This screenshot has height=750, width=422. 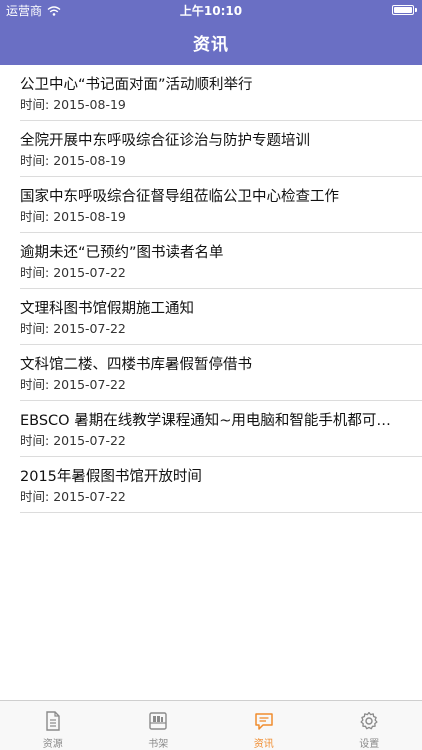 What do you see at coordinates (107, 309) in the screenshot?
I see `news-title: 文理科图书馆假期施工通知` at bounding box center [107, 309].